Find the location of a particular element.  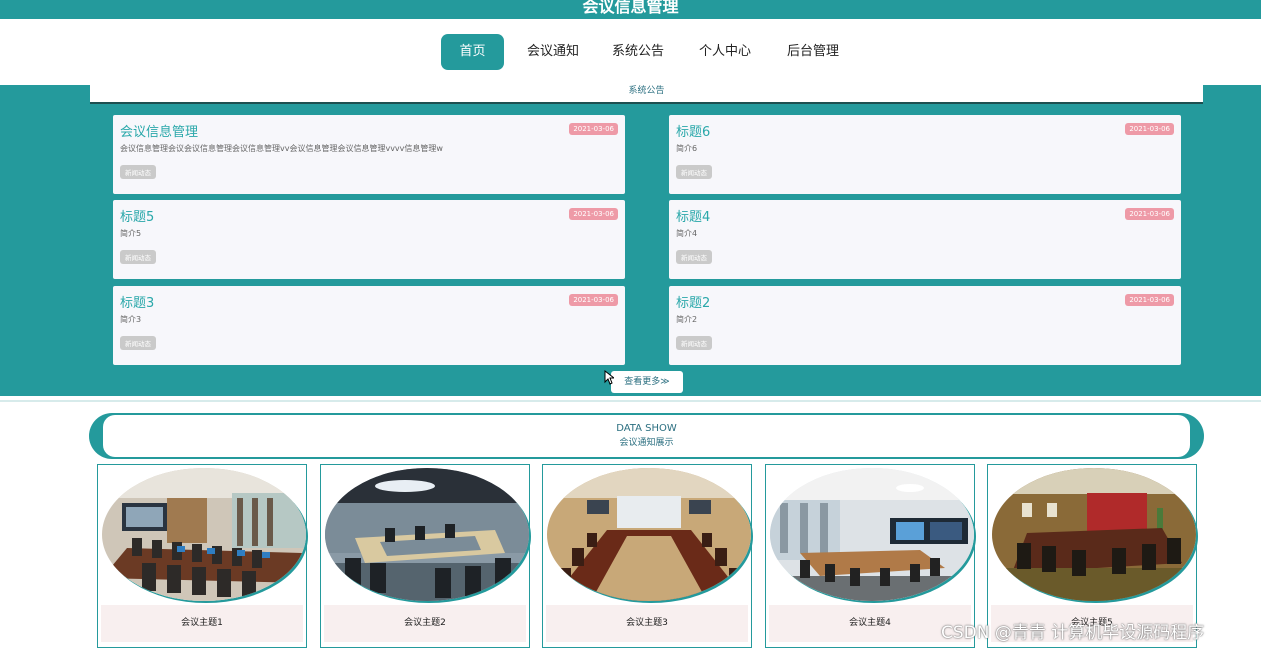

card-description: 简介5 is located at coordinates (131, 233).